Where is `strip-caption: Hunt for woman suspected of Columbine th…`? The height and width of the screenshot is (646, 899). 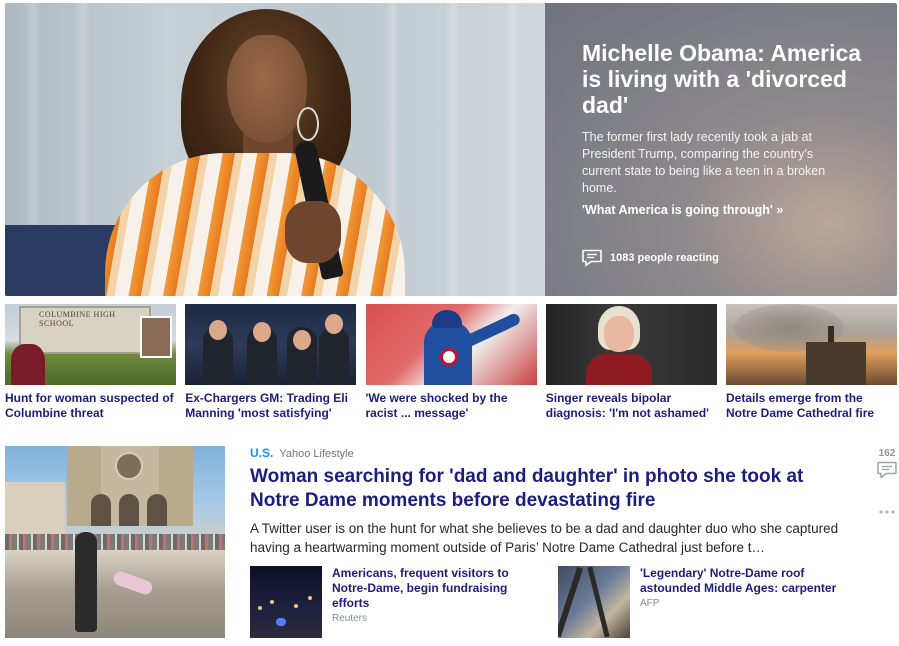 strip-caption: Hunt for woman suspected of Columbine th… is located at coordinates (90, 406).